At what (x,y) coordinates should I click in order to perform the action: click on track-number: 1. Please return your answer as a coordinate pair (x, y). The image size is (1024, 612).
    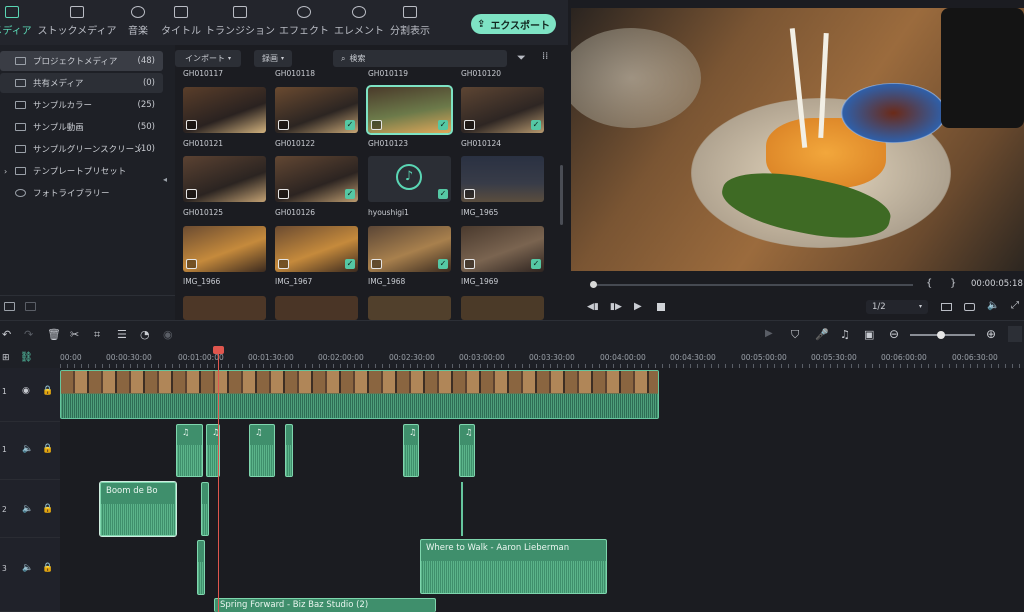
    Looking at the image, I should click on (4, 449).